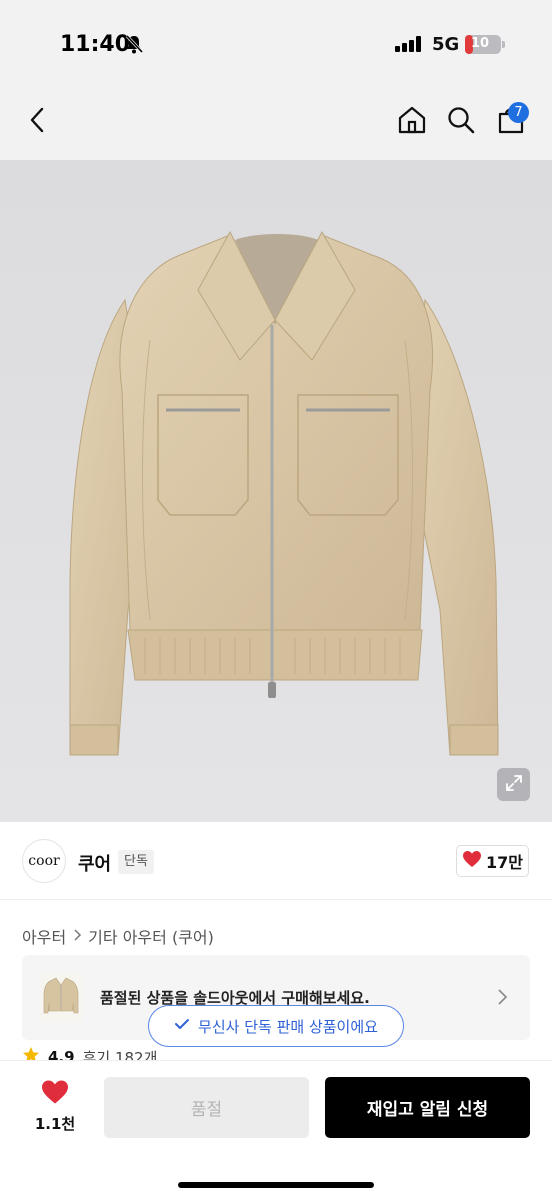  What do you see at coordinates (44, 936) in the screenshot?
I see `breadcrumb-item: 아우터` at bounding box center [44, 936].